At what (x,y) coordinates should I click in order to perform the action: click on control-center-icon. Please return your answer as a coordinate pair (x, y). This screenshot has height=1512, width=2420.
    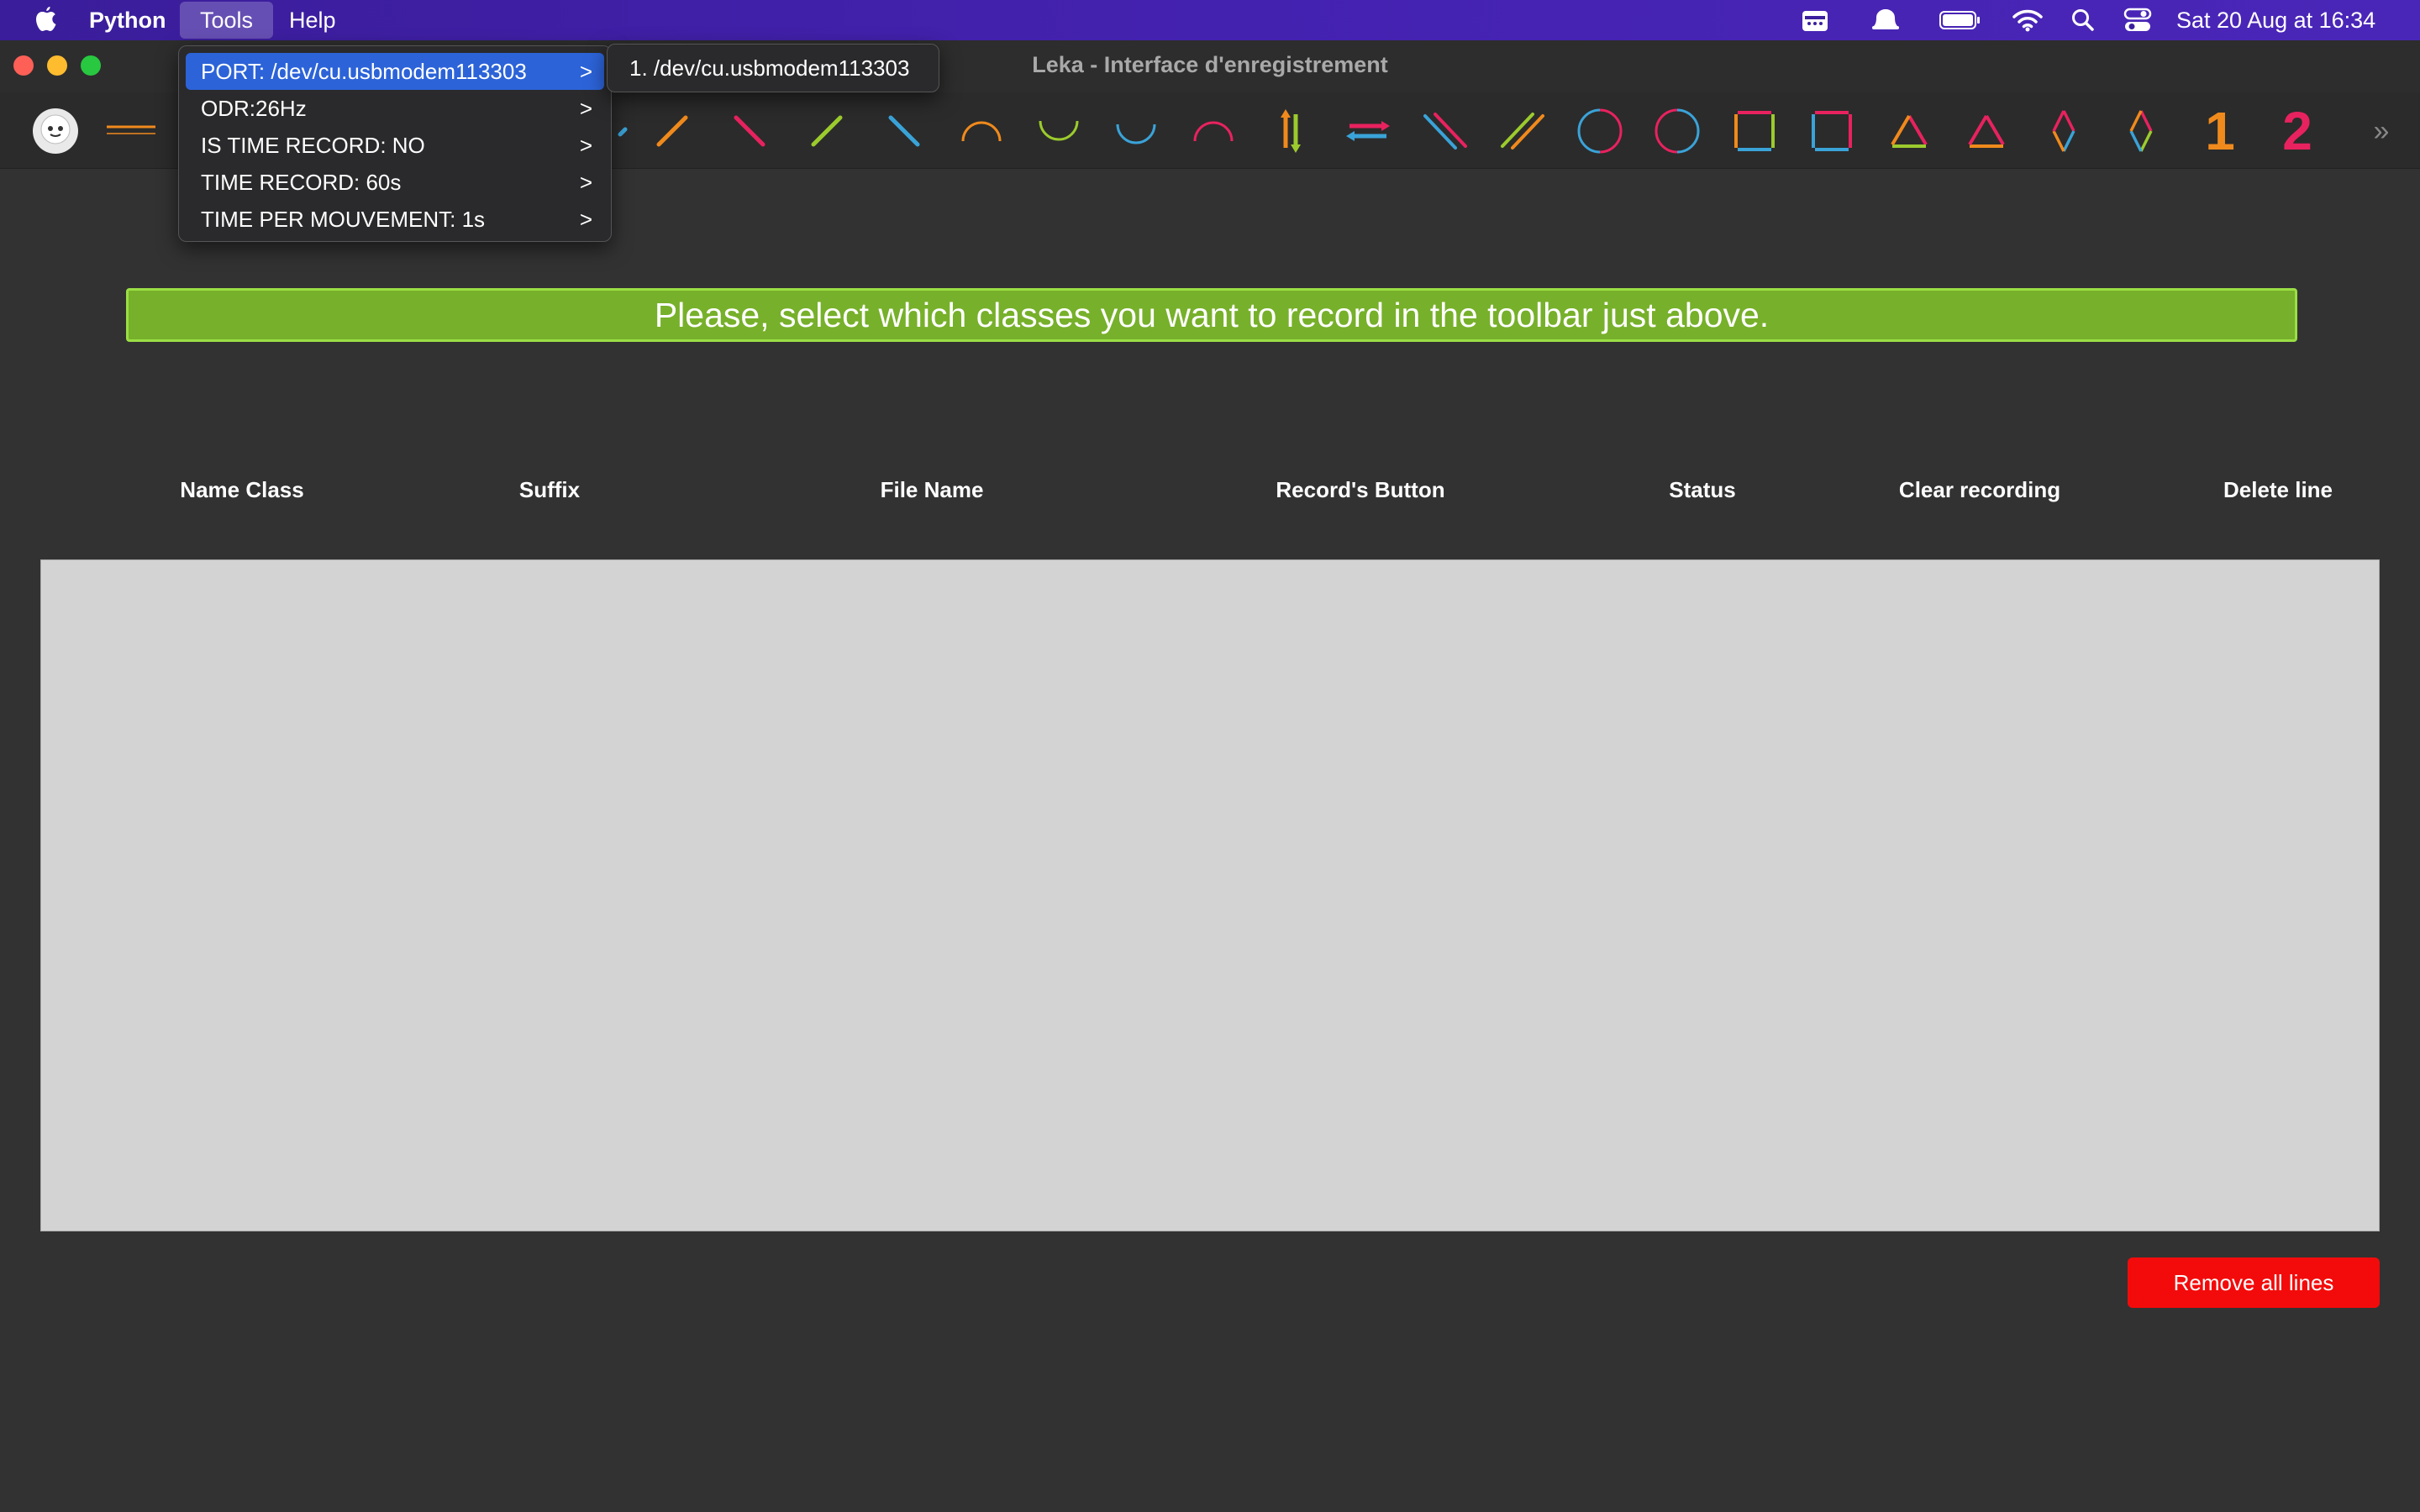
    Looking at the image, I should click on (2137, 20).